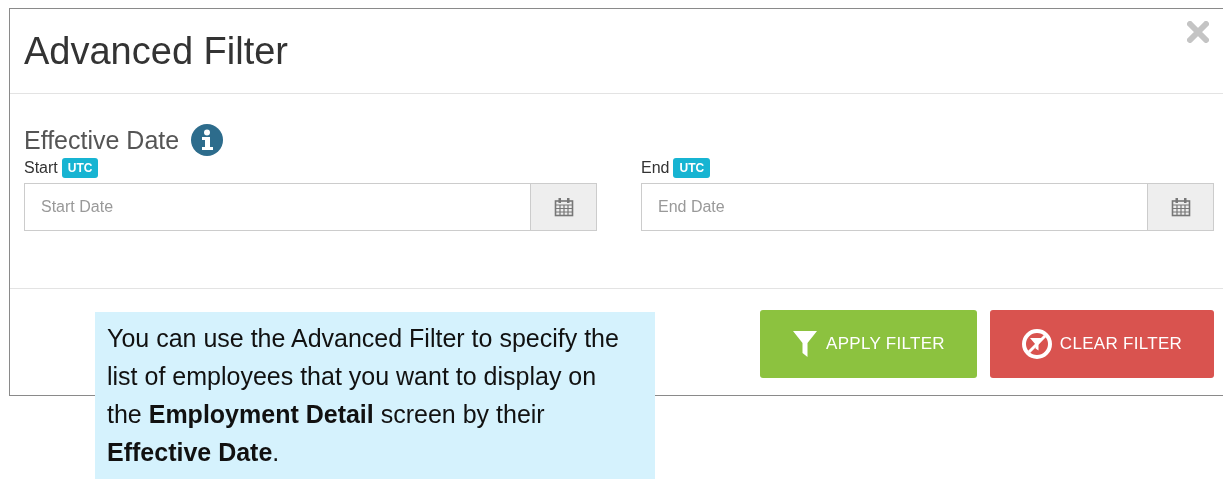 The image size is (1223, 479). Describe the element at coordinates (894, 207) in the screenshot. I see `date-input-field: End Date` at that location.